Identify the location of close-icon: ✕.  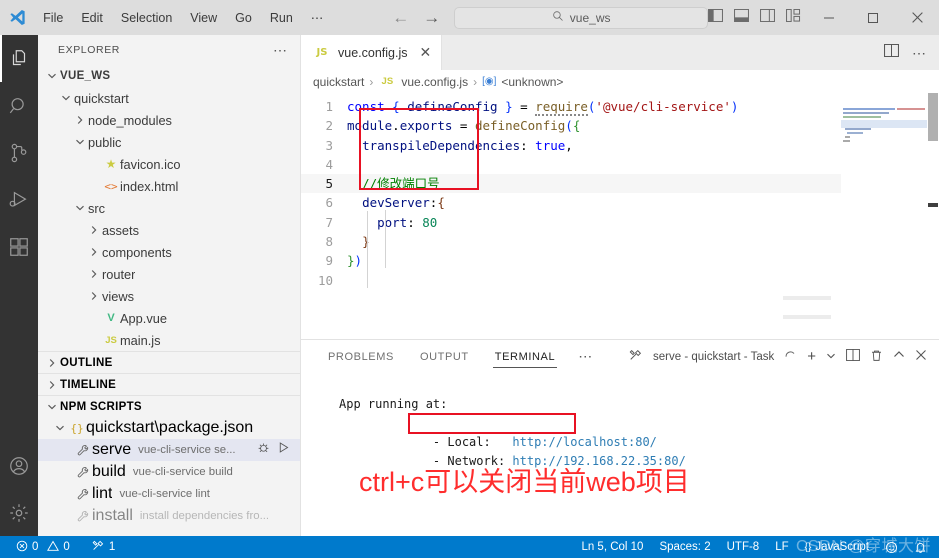
(425, 52).